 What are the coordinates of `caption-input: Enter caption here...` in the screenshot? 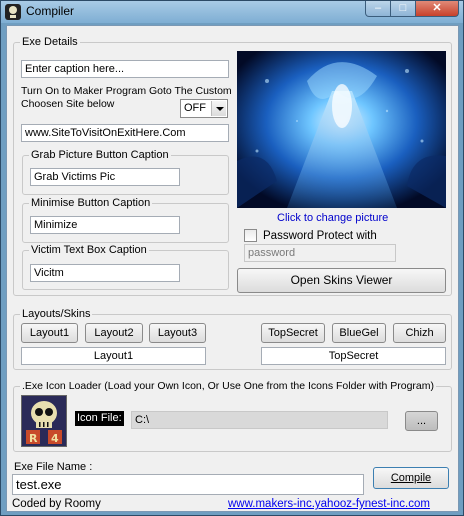 It's located at (125, 69).